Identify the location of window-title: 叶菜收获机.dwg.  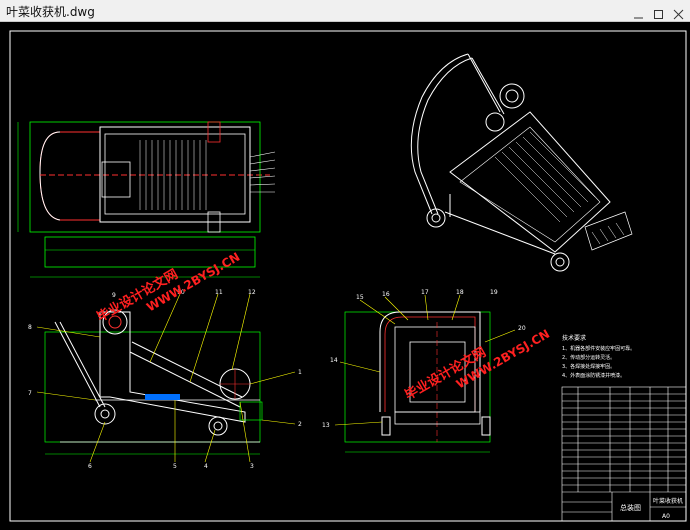
(50, 12).